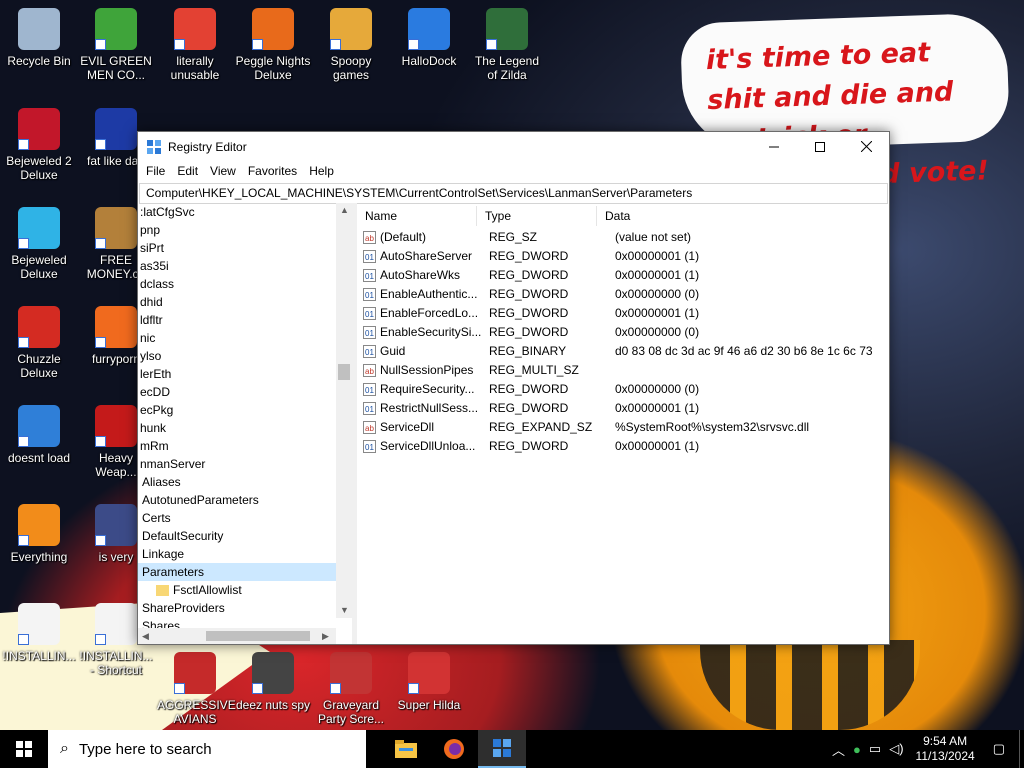 This screenshot has height=768, width=1024. What do you see at coordinates (237, 266) in the screenshot?
I see `tree-item: as35i` at bounding box center [237, 266].